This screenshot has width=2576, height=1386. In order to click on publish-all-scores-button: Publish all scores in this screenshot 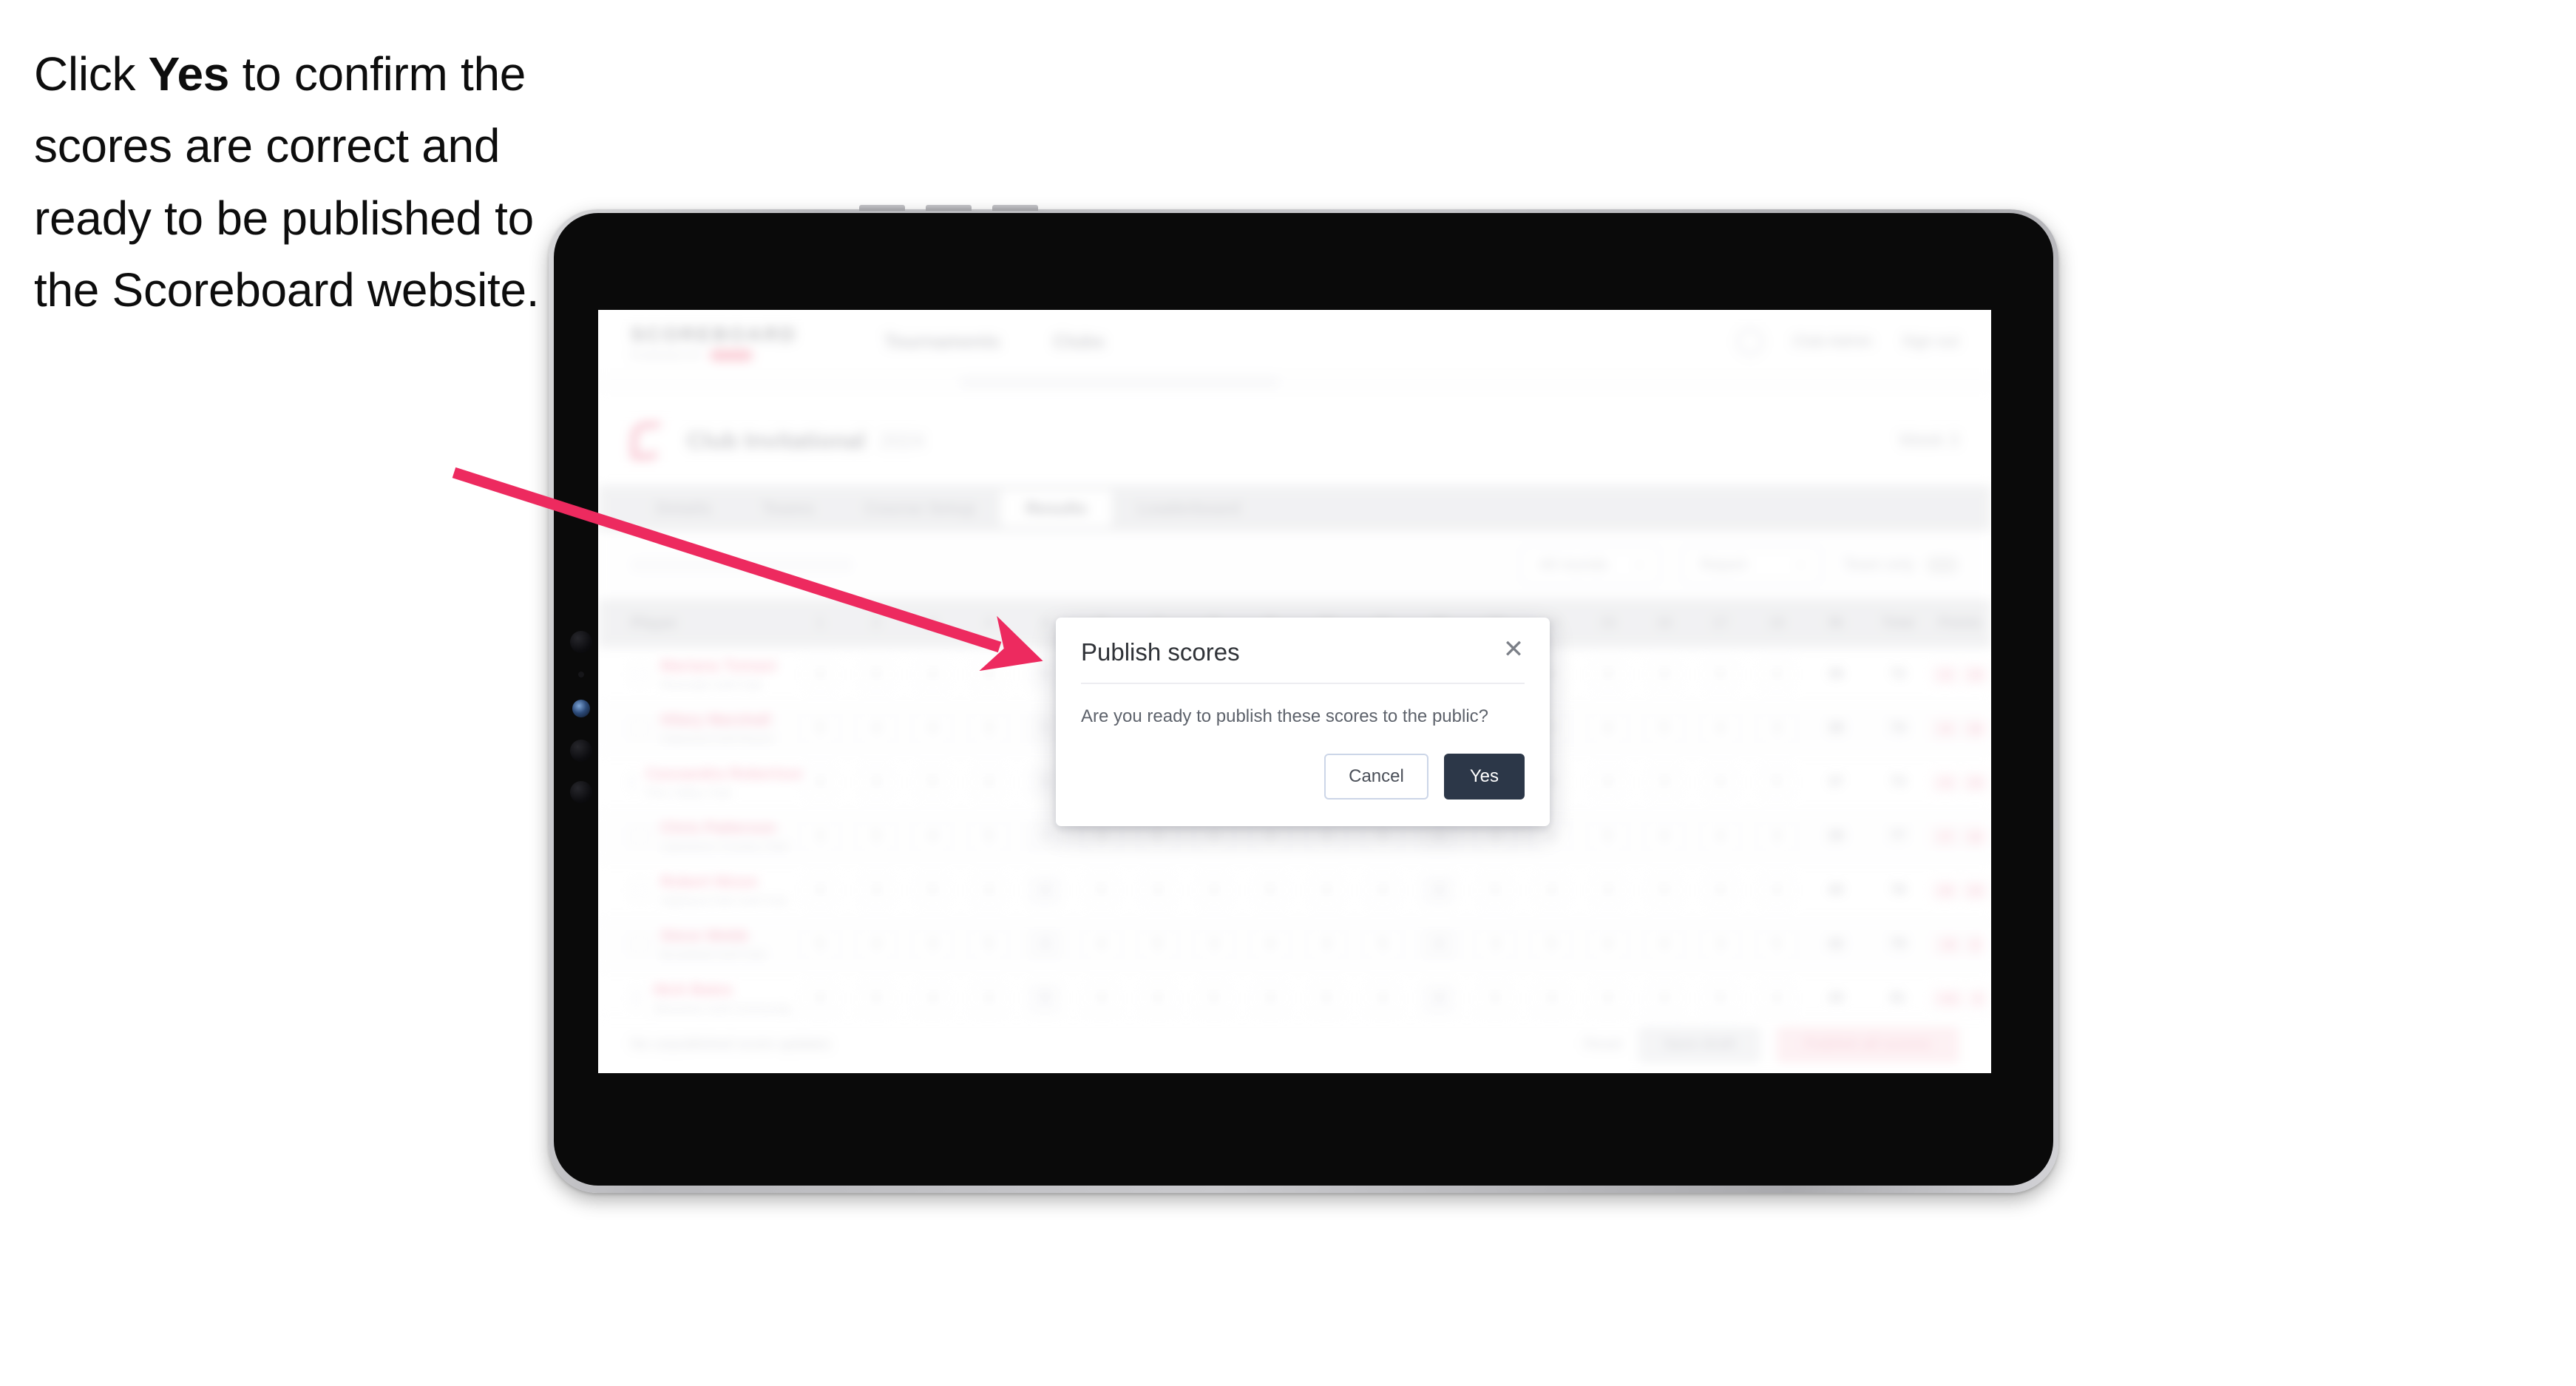, I will do `click(1867, 1045)`.